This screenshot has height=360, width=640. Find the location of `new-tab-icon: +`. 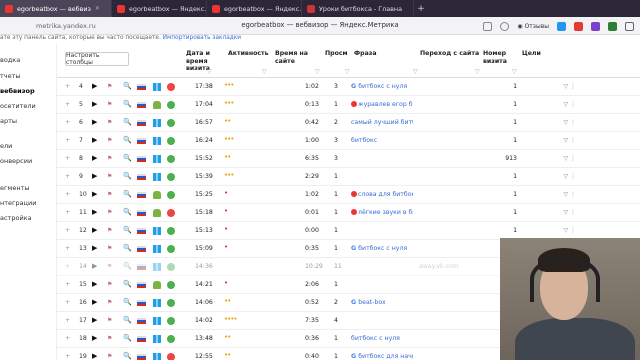

new-tab-icon: + is located at coordinates (421, 9).